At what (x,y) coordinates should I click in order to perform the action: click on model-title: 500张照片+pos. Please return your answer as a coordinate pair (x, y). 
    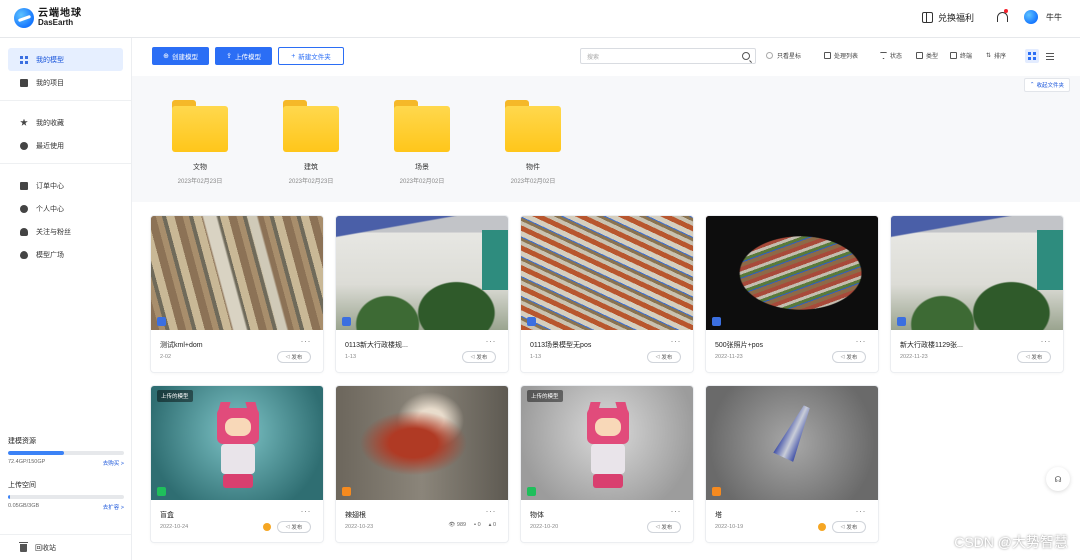
    Looking at the image, I should click on (739, 345).